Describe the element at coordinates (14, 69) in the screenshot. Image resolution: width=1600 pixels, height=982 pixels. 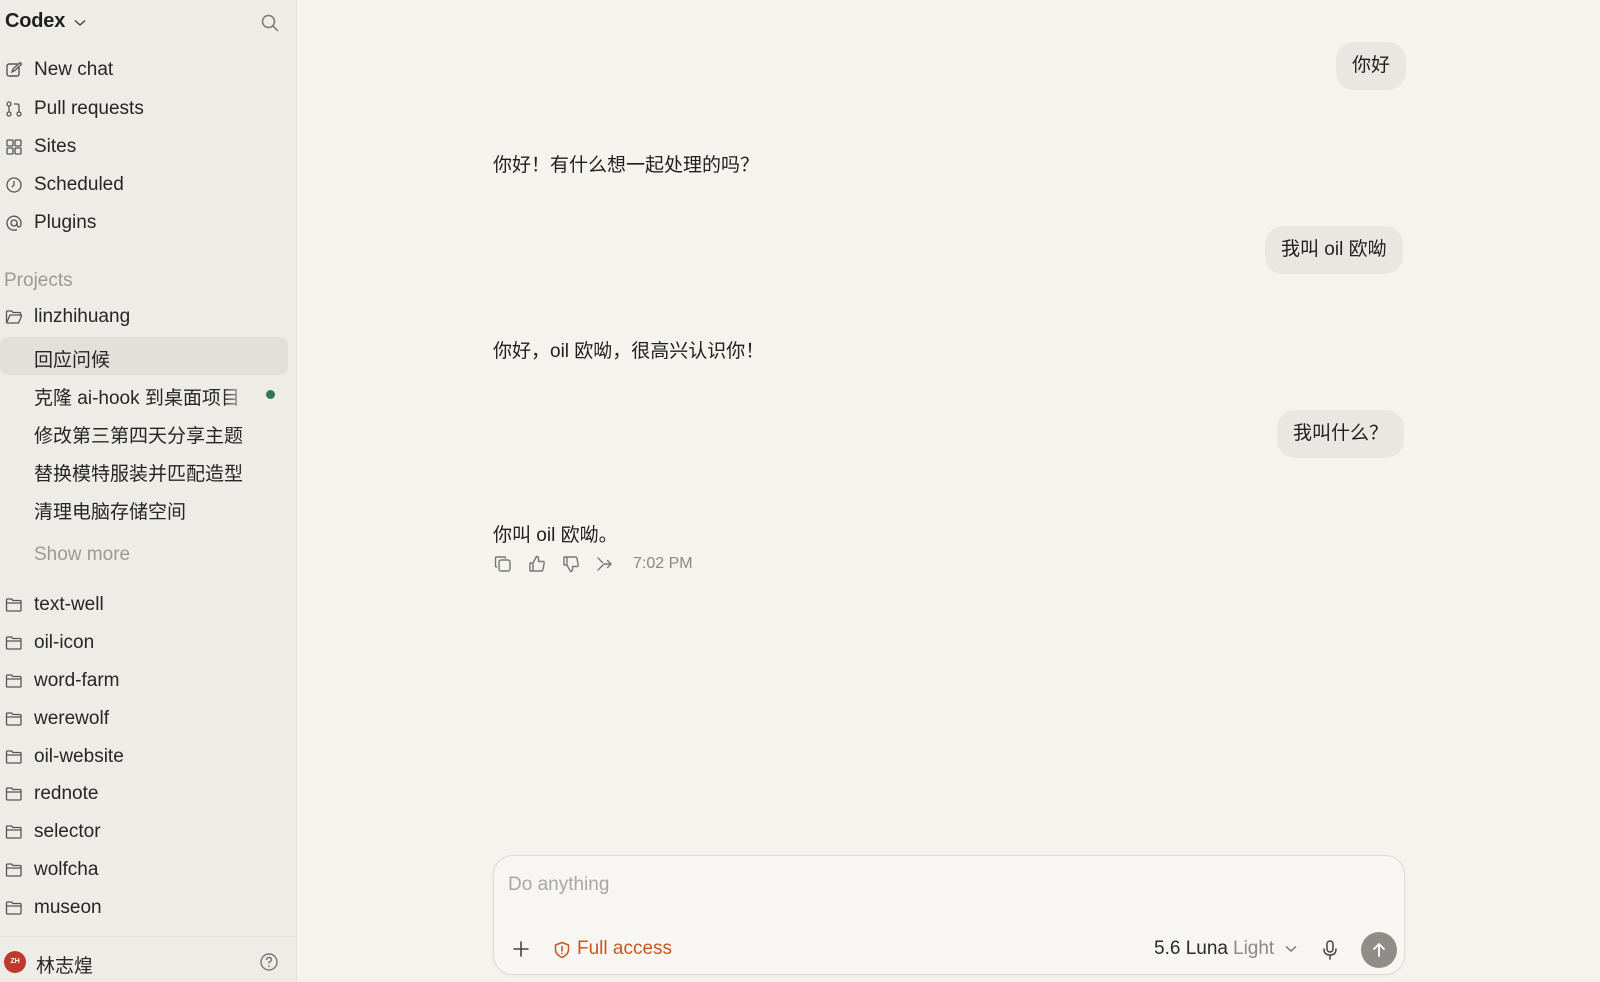
I see `edit-icon` at that location.